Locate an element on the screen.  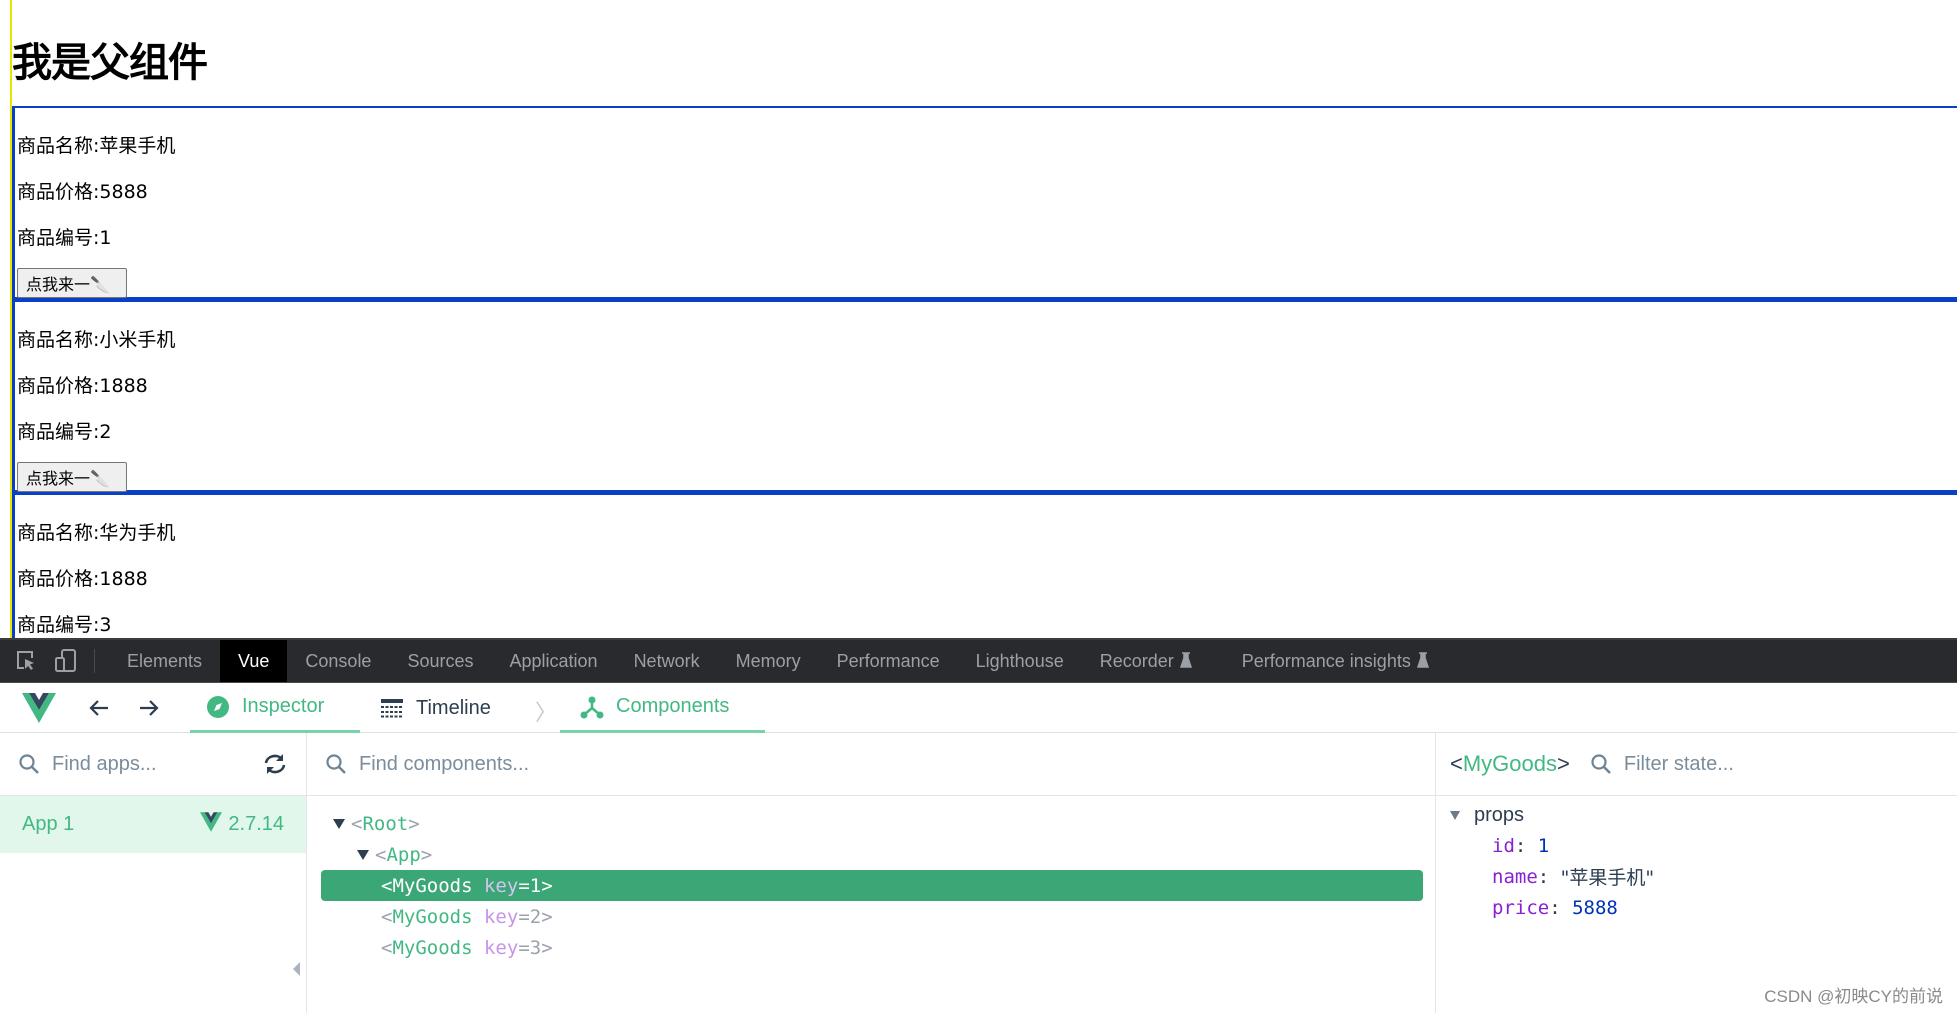
find-apps-input is located at coordinates (147, 764).